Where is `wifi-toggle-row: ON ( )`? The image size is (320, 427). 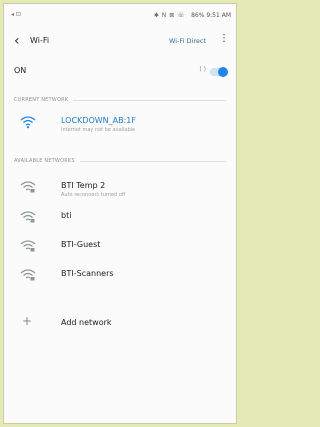
wifi-toggle-row: ON ( ) is located at coordinates (120, 71).